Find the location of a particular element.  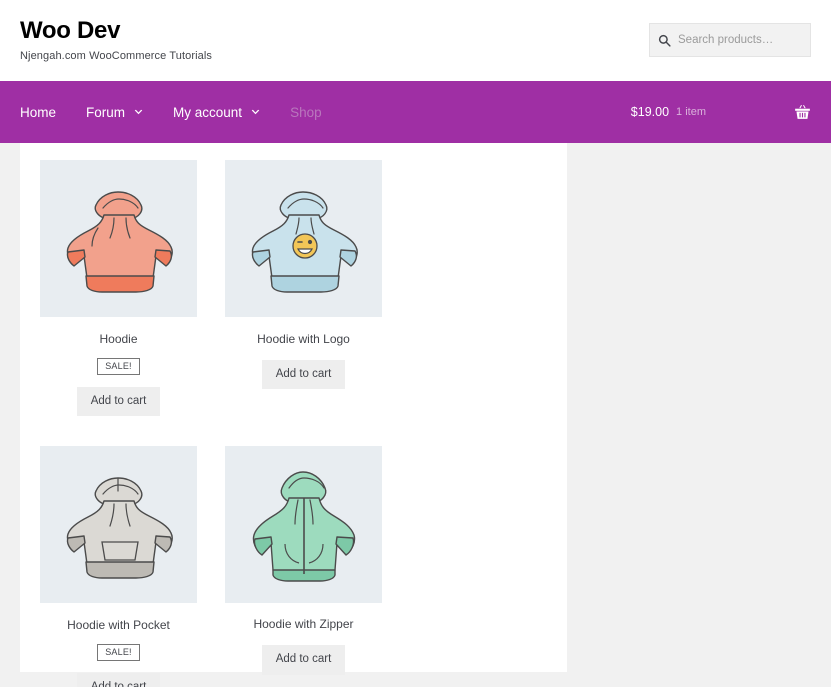

product-card: Hoodie with Pocket SALE! Add to cart is located at coordinates (118, 566).